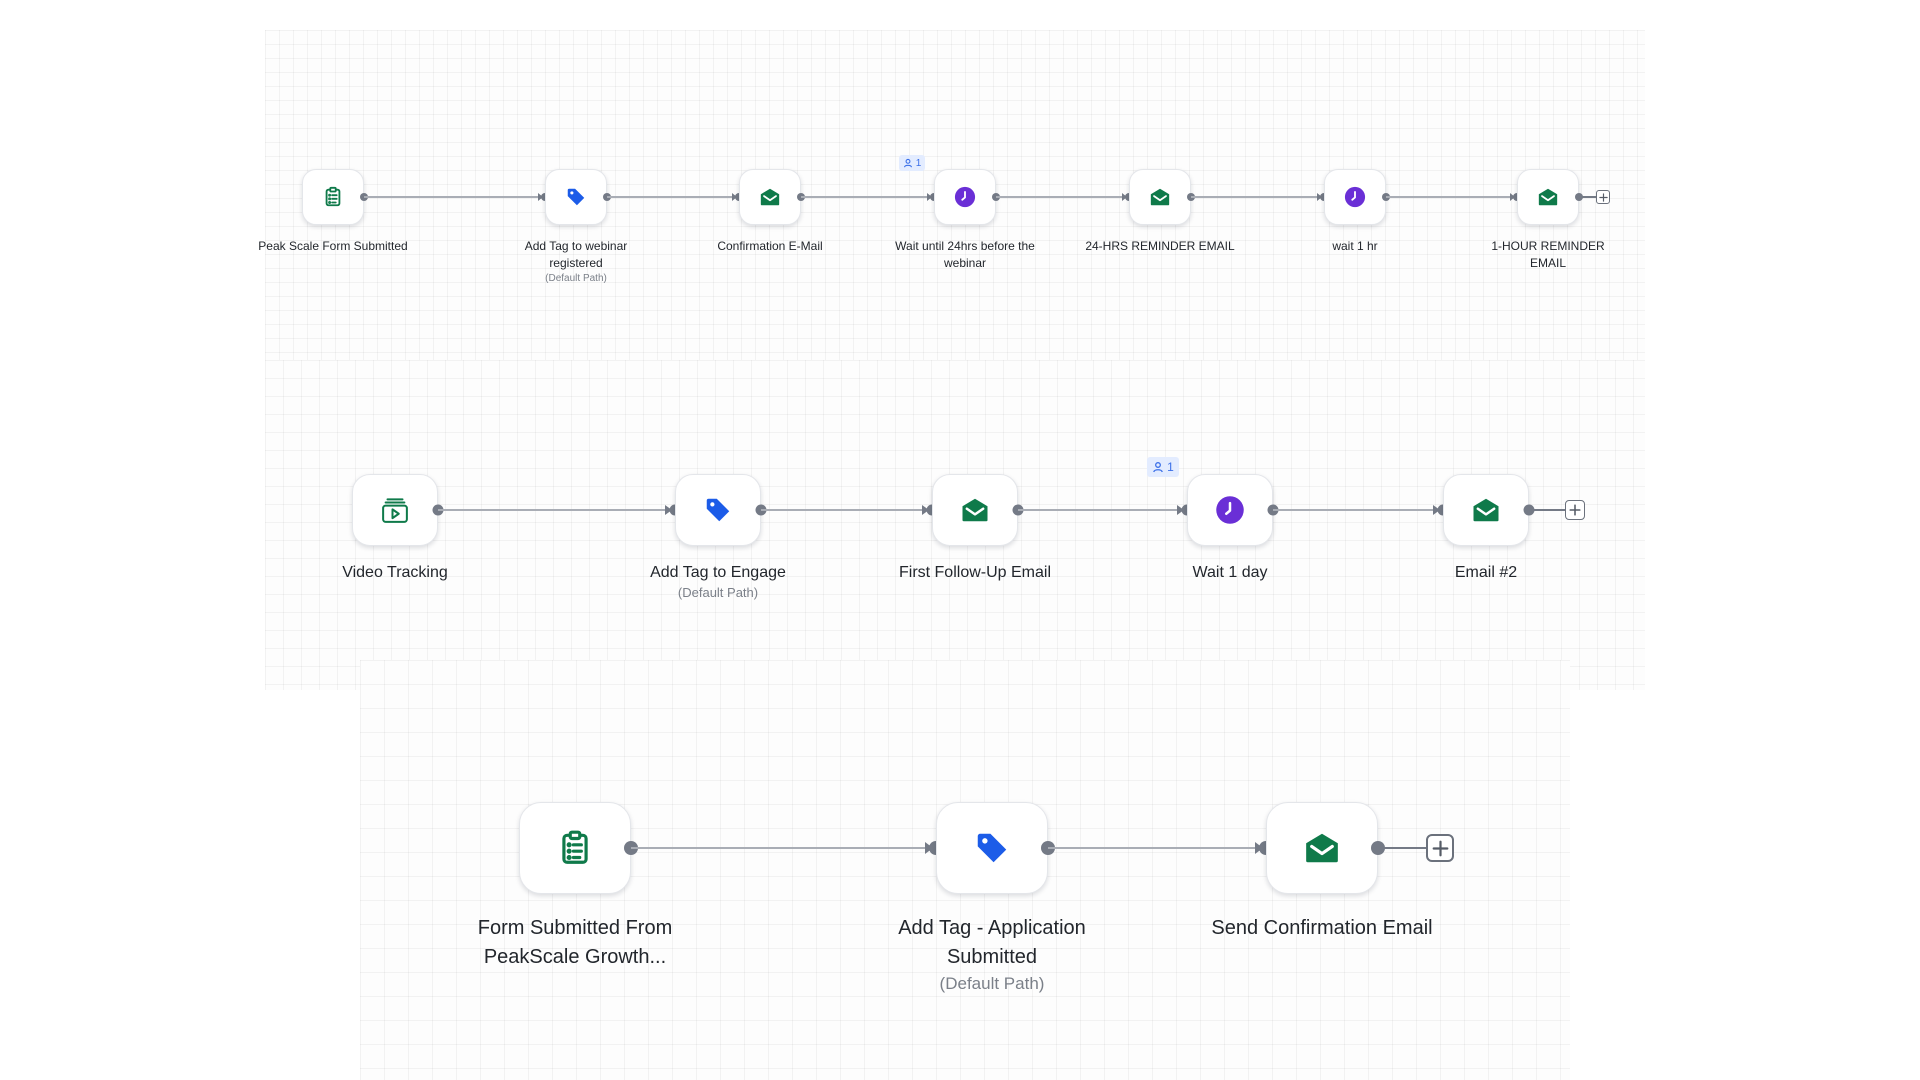  I want to click on plus-icon, so click(1440, 848).